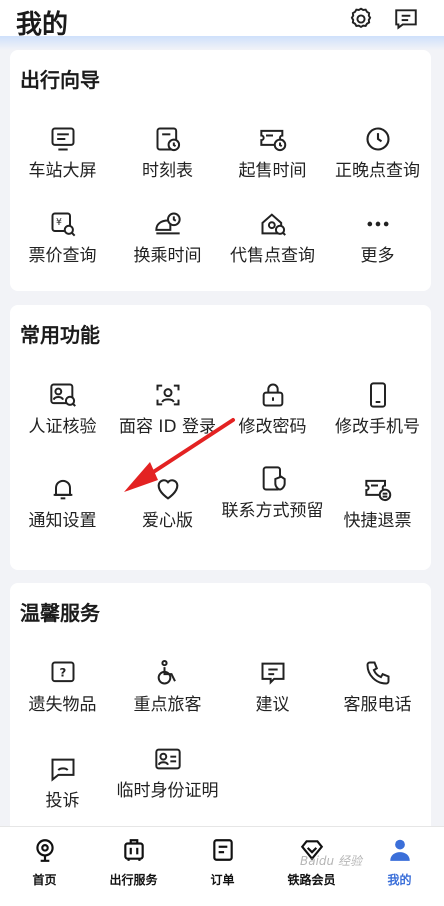 This screenshot has height=906, width=444. Describe the element at coordinates (62, 770) in the screenshot. I see `complaint-icon` at that location.